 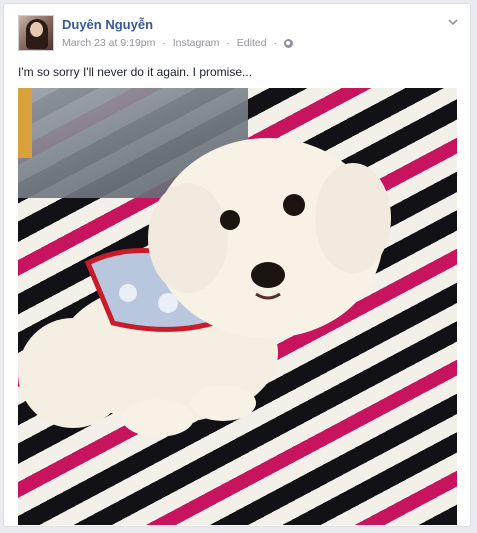 What do you see at coordinates (108, 43) in the screenshot?
I see `post-timestamp: March 23 at 9:19pm` at bounding box center [108, 43].